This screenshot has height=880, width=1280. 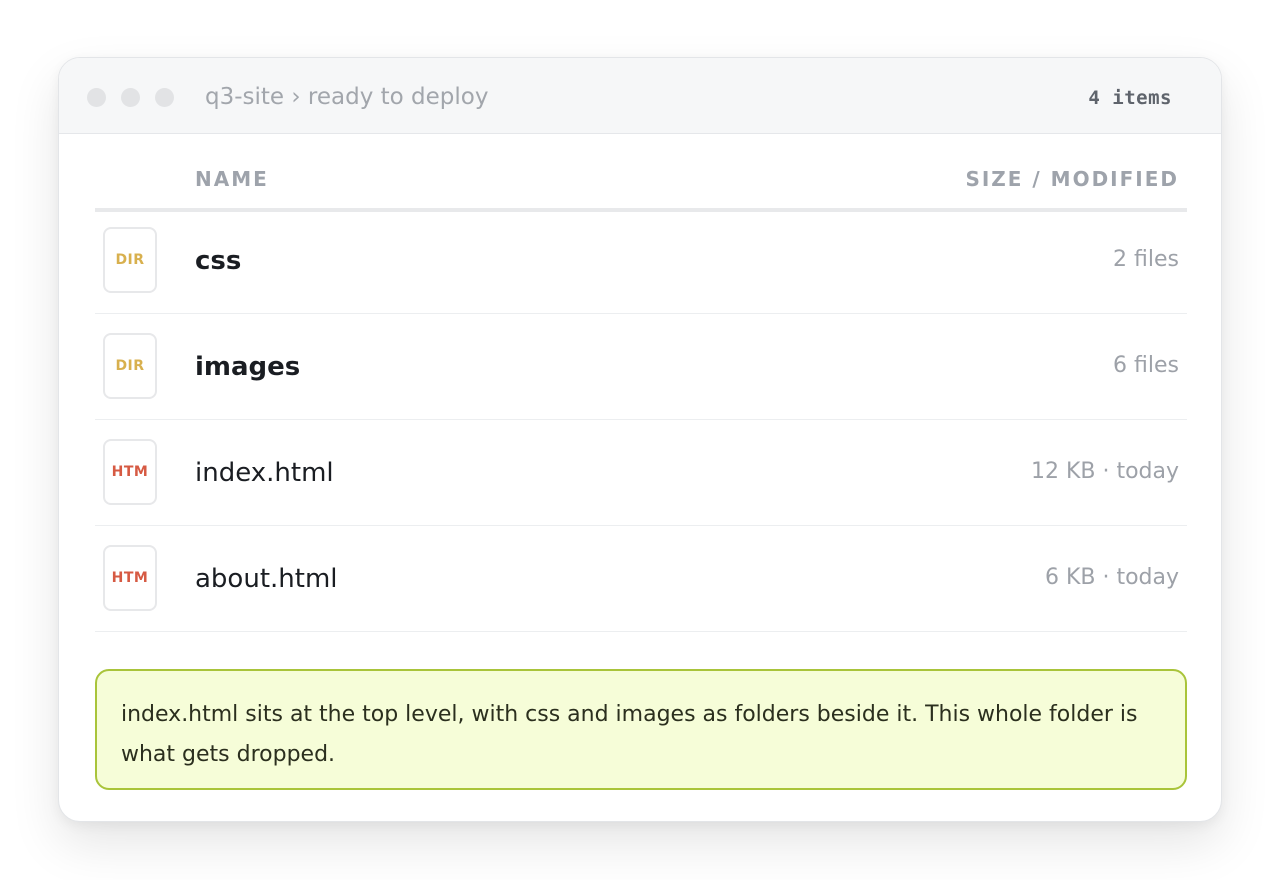 What do you see at coordinates (641, 579) in the screenshot?
I see `file-row-about-html: HTM about.html 6 KB · today` at bounding box center [641, 579].